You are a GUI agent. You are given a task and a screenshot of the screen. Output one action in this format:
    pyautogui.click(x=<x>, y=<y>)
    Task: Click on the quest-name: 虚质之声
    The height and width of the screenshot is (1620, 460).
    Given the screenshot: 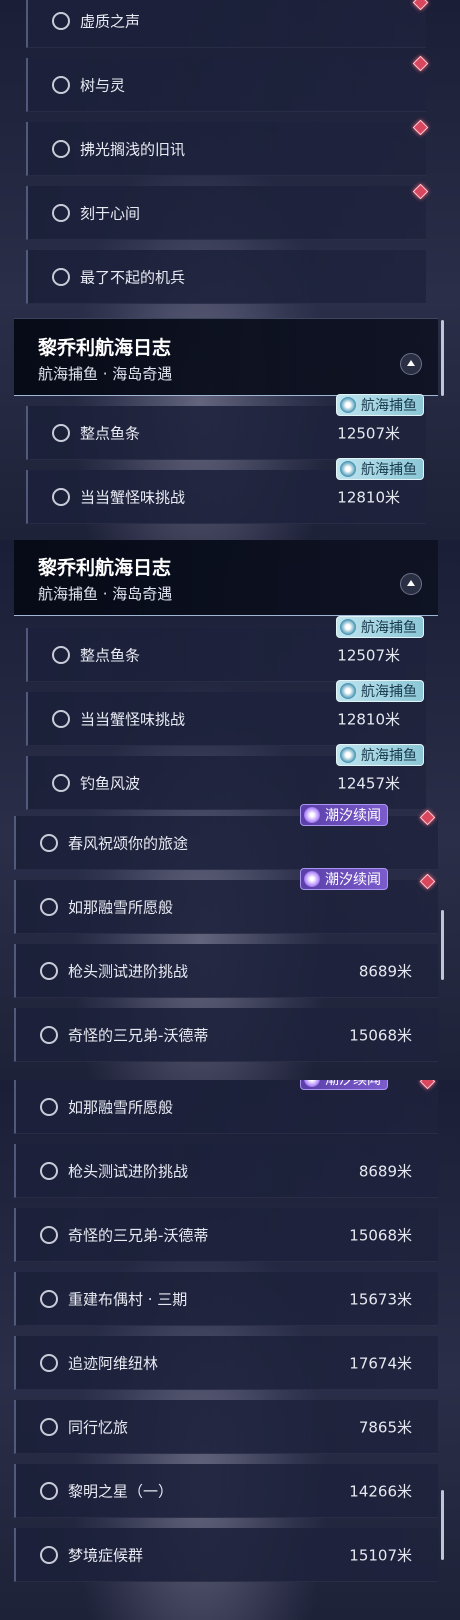 What is the action you would take?
    pyautogui.click(x=110, y=21)
    